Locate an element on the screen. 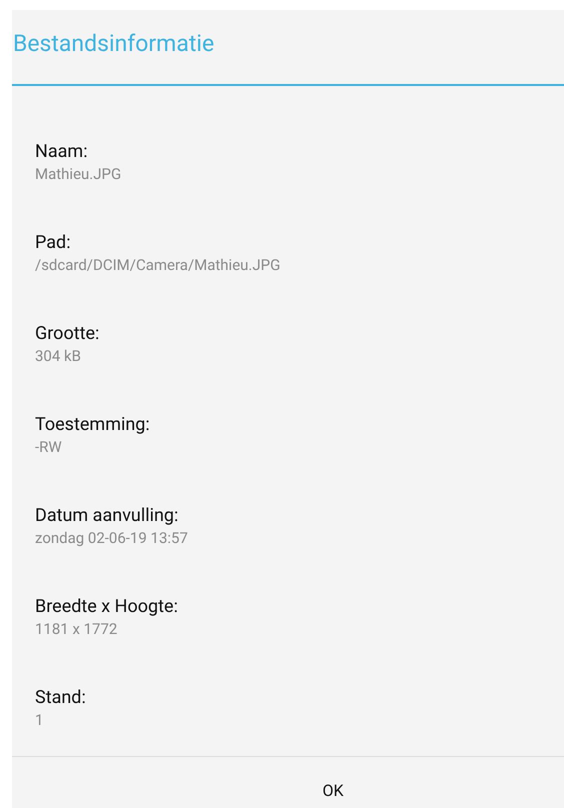 This screenshot has height=808, width=564. ok-button: OK is located at coordinates (288, 782).